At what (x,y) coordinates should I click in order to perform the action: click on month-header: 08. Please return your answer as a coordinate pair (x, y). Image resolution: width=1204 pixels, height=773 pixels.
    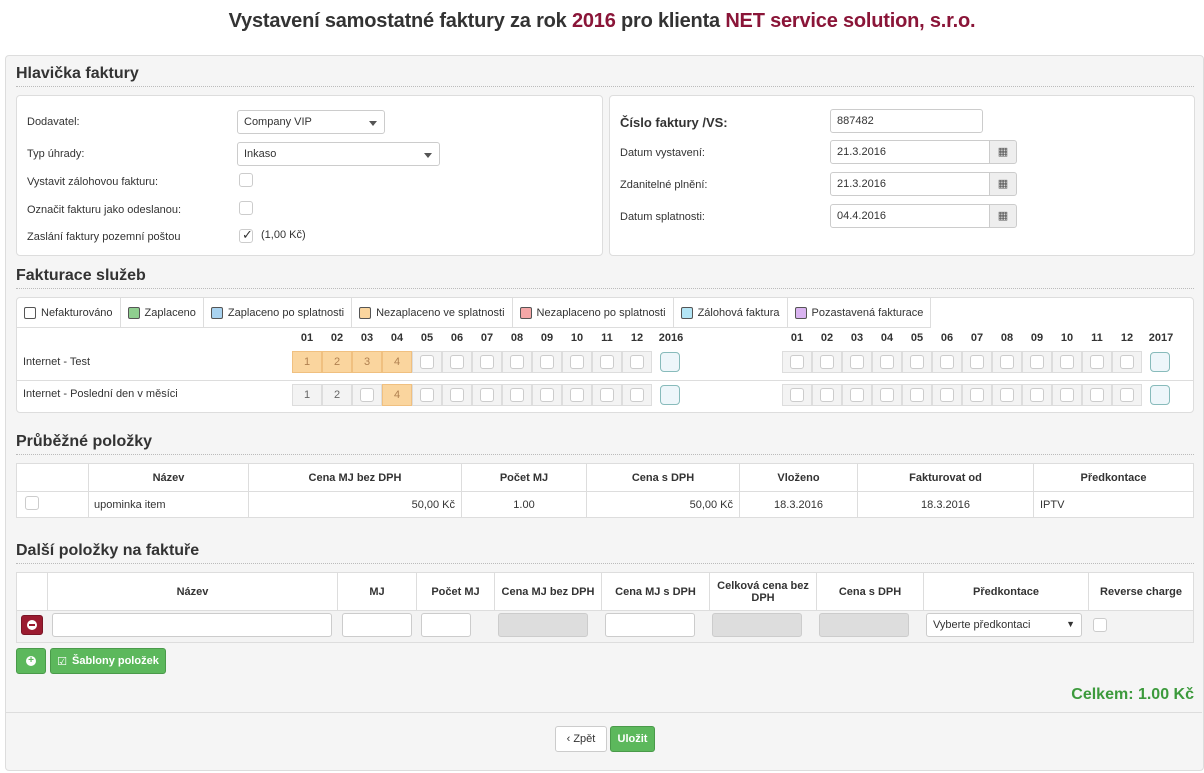
    Looking at the image, I should click on (517, 338).